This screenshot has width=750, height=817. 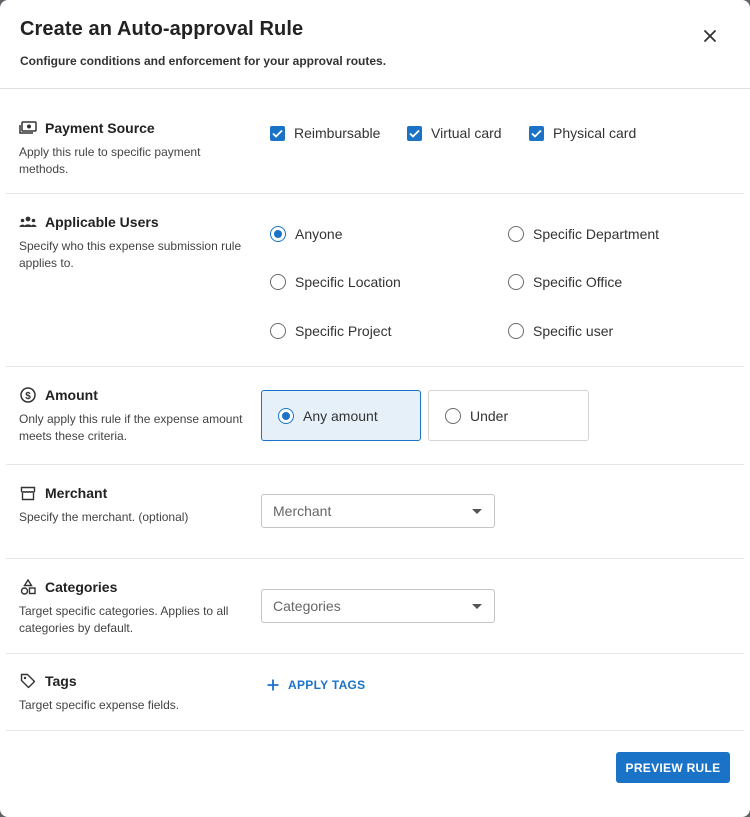 I want to click on any-amount-option: Any amount, so click(x=341, y=415).